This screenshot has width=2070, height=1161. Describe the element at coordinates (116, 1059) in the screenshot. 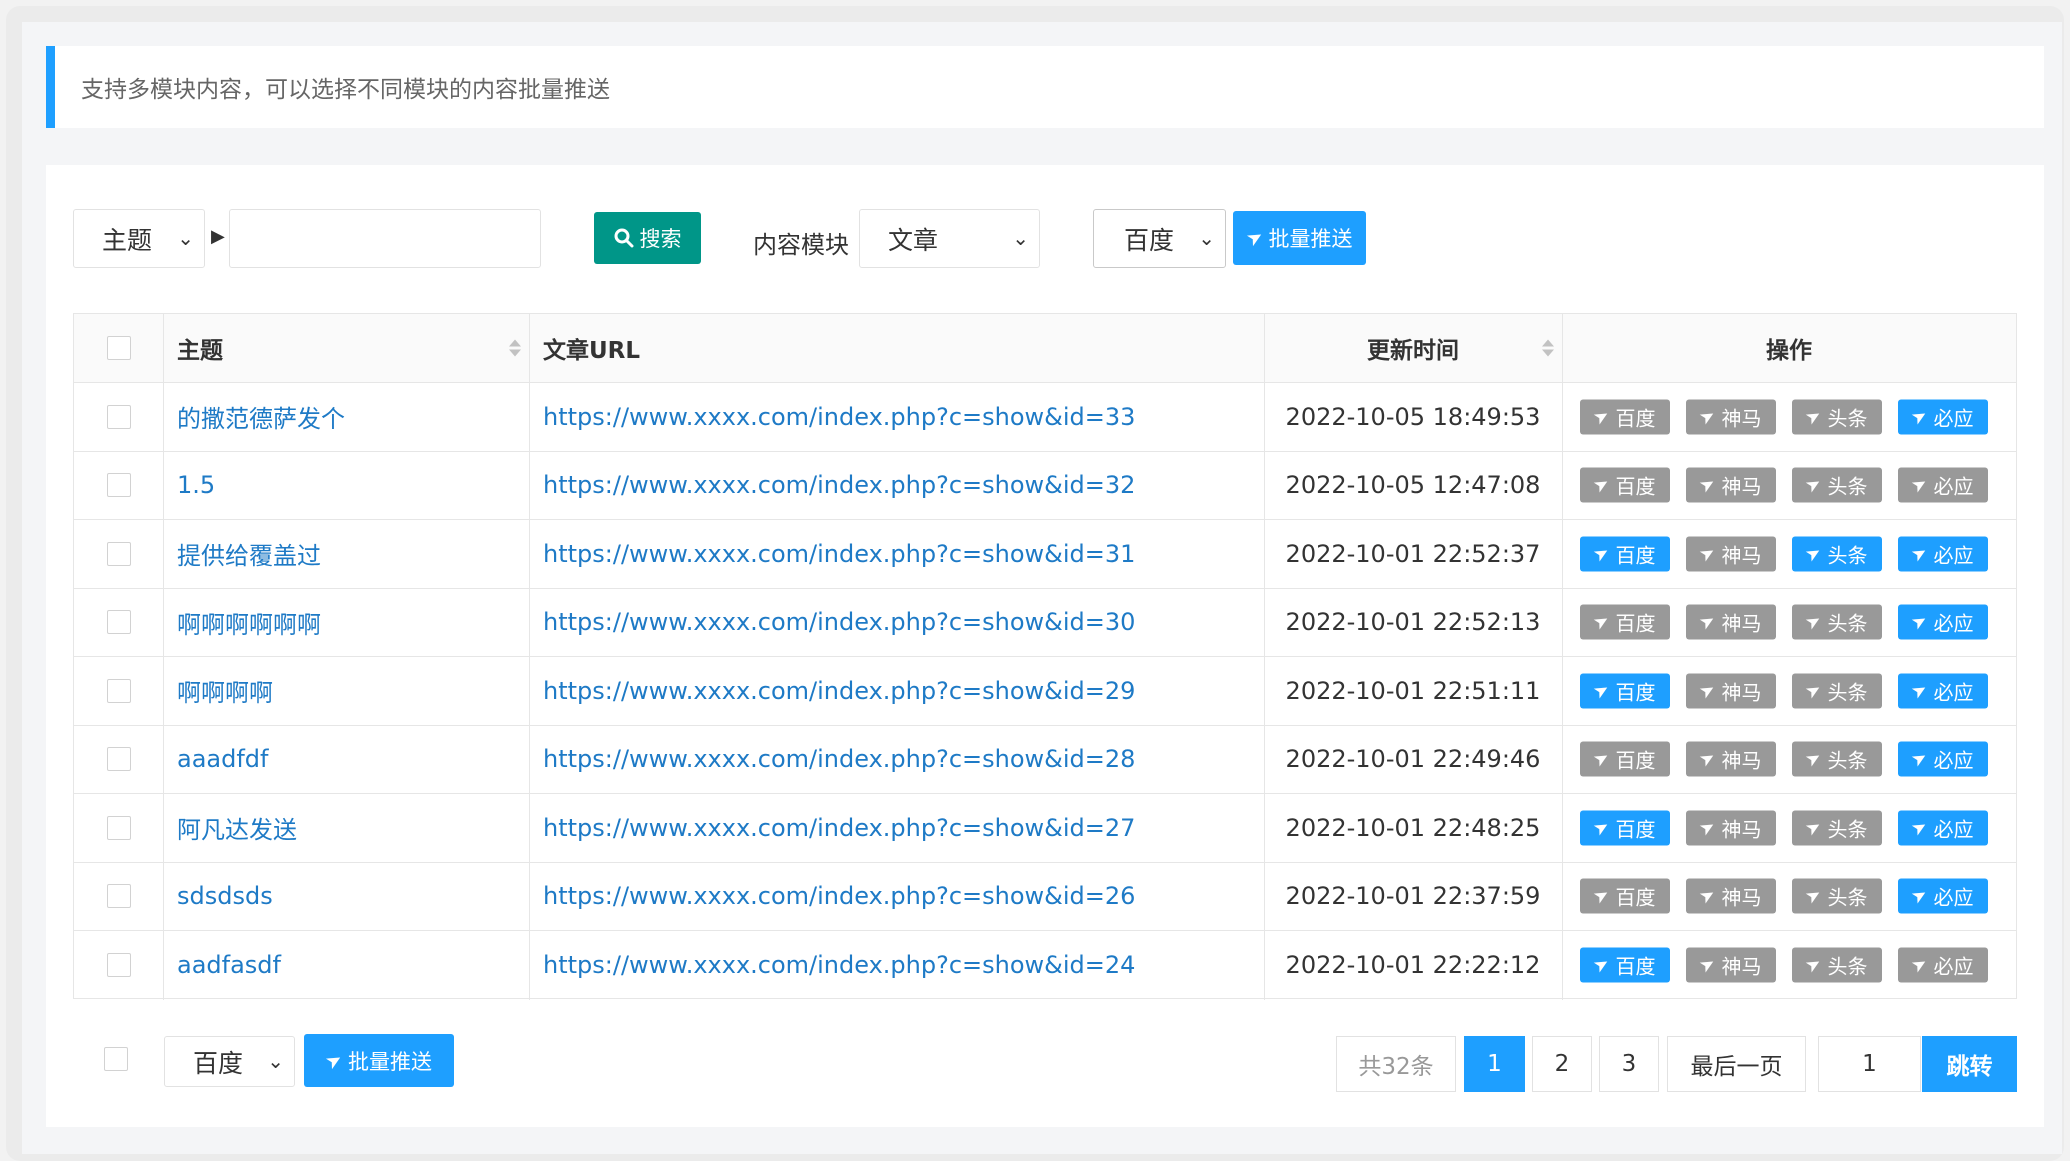

I see `footer-select-all-checkbox` at that location.